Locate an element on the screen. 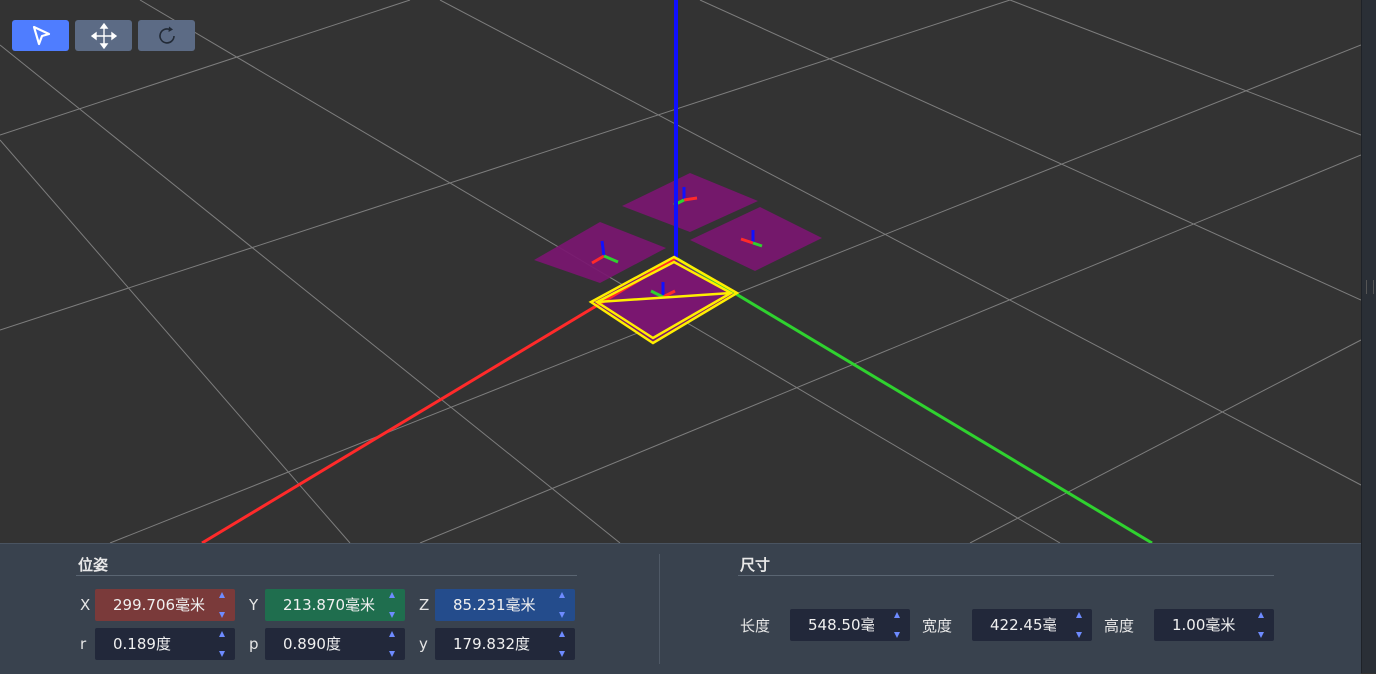  yaw-label: y is located at coordinates (423, 644).